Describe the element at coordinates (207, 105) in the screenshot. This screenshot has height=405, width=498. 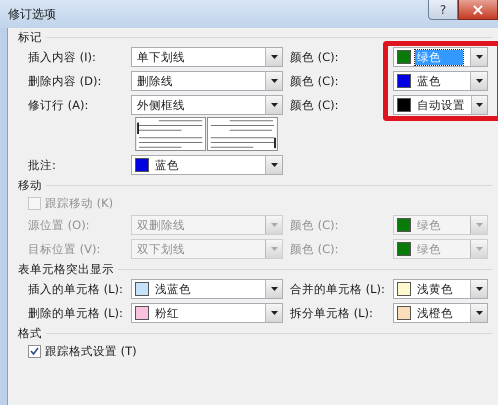
I see `dropdown: 外侧框线` at that location.